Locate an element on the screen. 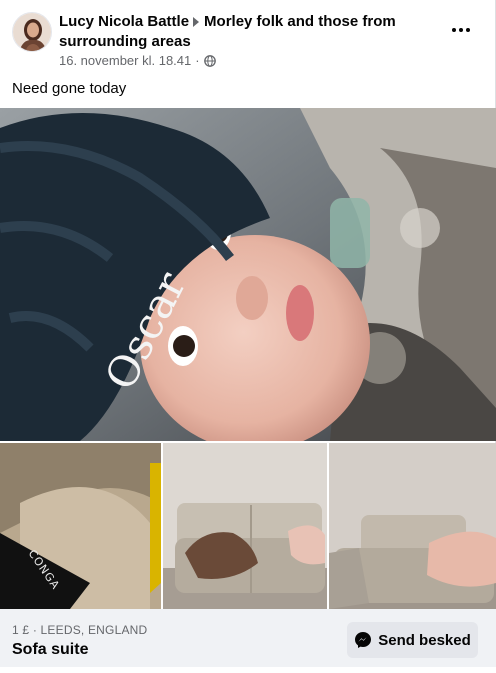  send-button-label: Send besked is located at coordinates (424, 640).